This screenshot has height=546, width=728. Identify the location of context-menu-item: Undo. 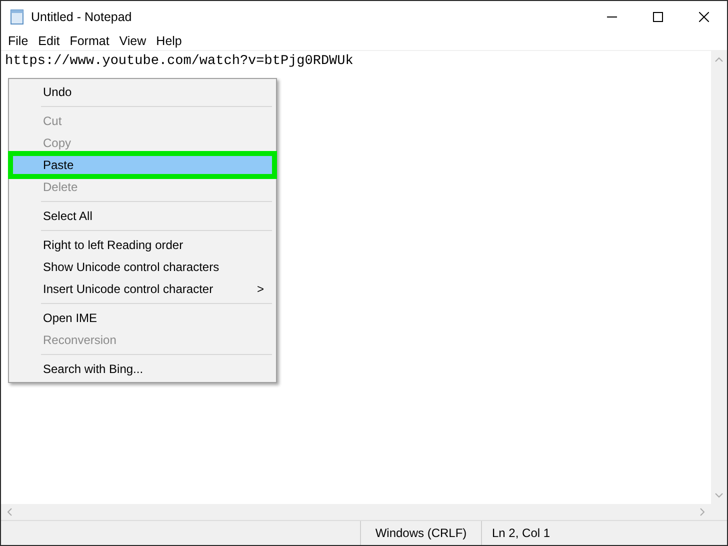
(142, 92).